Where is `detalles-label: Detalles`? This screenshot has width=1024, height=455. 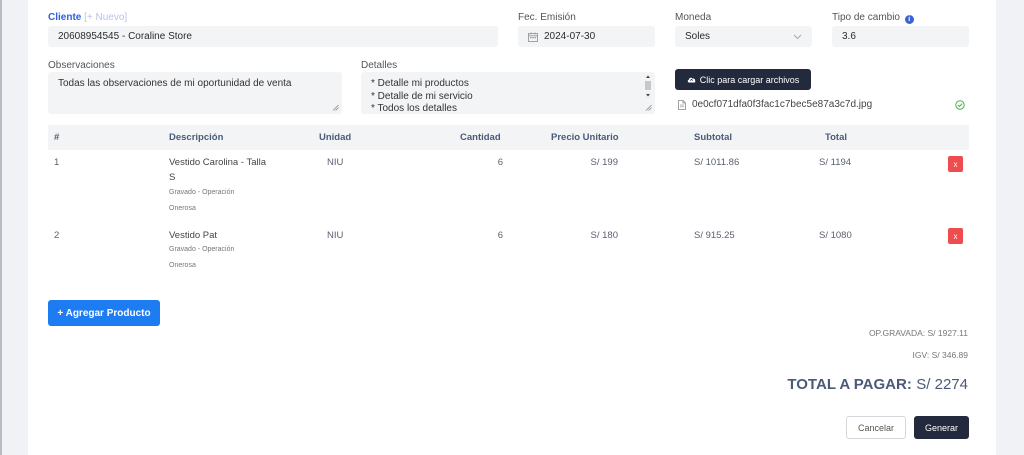 detalles-label: Detalles is located at coordinates (379, 65).